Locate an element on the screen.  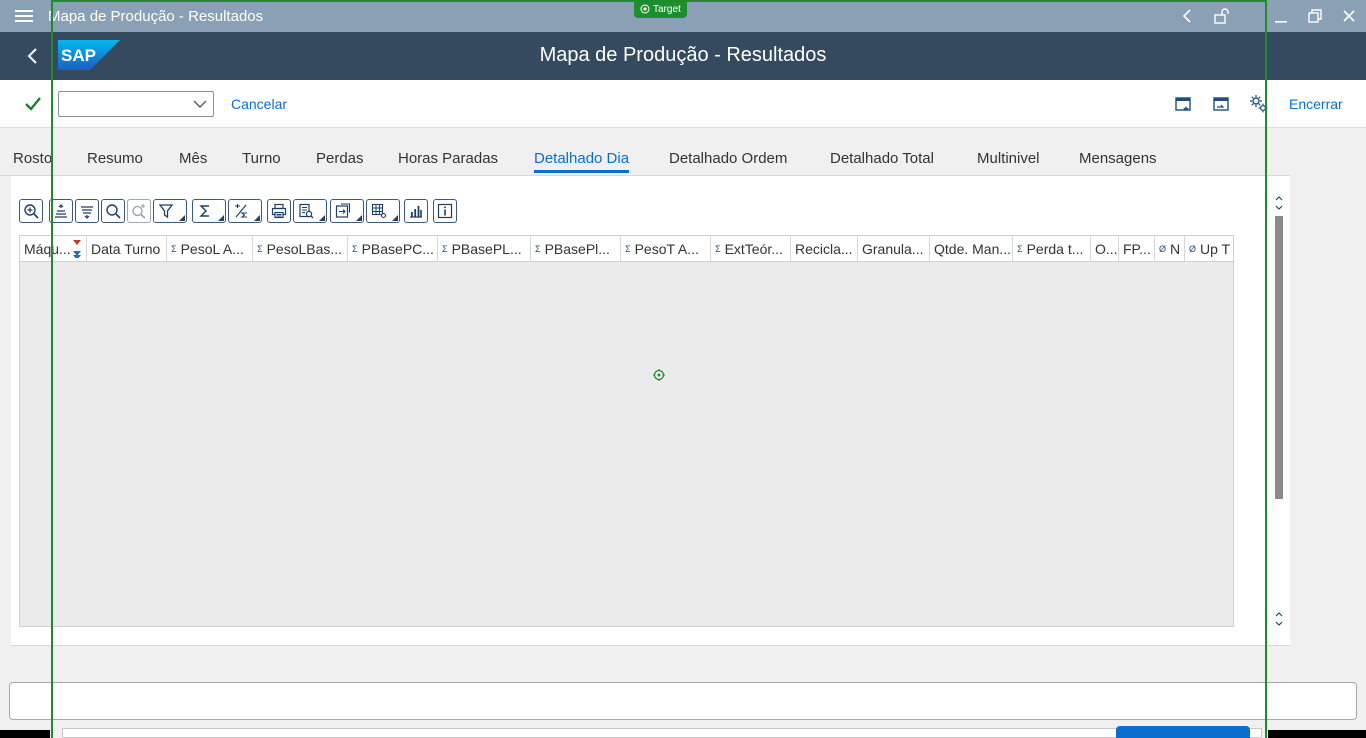
cancel-button: Cancelar is located at coordinates (259, 104).